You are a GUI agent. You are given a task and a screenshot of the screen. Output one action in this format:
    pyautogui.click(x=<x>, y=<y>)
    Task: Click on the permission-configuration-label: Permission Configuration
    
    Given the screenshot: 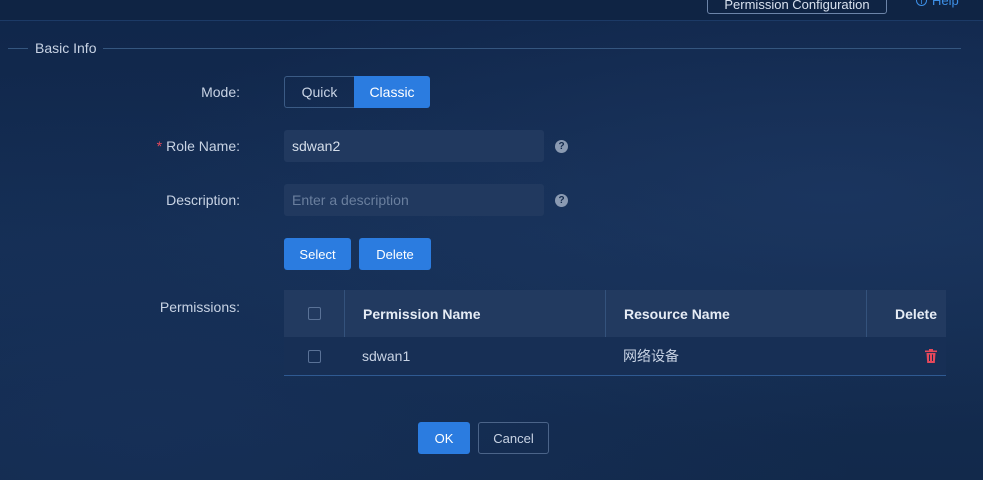 What is the action you would take?
    pyautogui.click(x=797, y=6)
    